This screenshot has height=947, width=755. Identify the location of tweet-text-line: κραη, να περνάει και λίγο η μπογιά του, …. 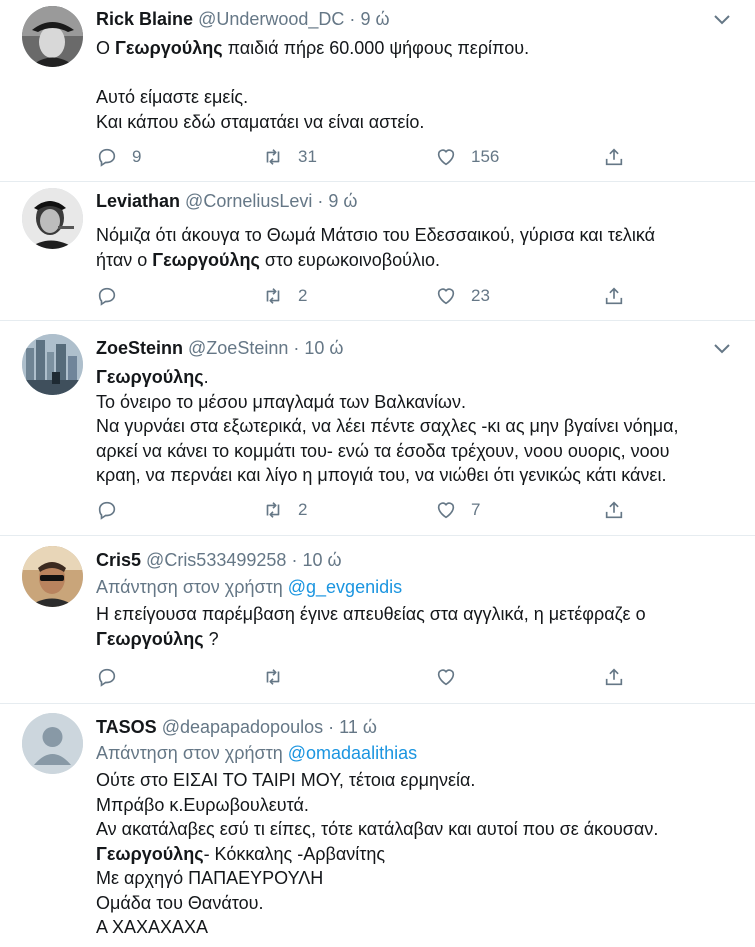
(416, 475).